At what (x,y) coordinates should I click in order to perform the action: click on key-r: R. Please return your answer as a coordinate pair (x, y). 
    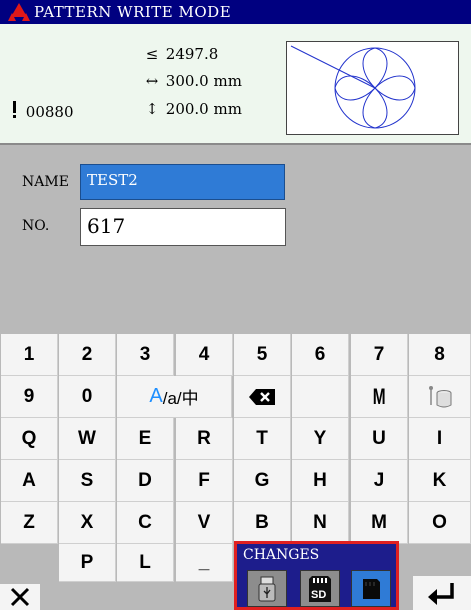
    Looking at the image, I should click on (204, 439).